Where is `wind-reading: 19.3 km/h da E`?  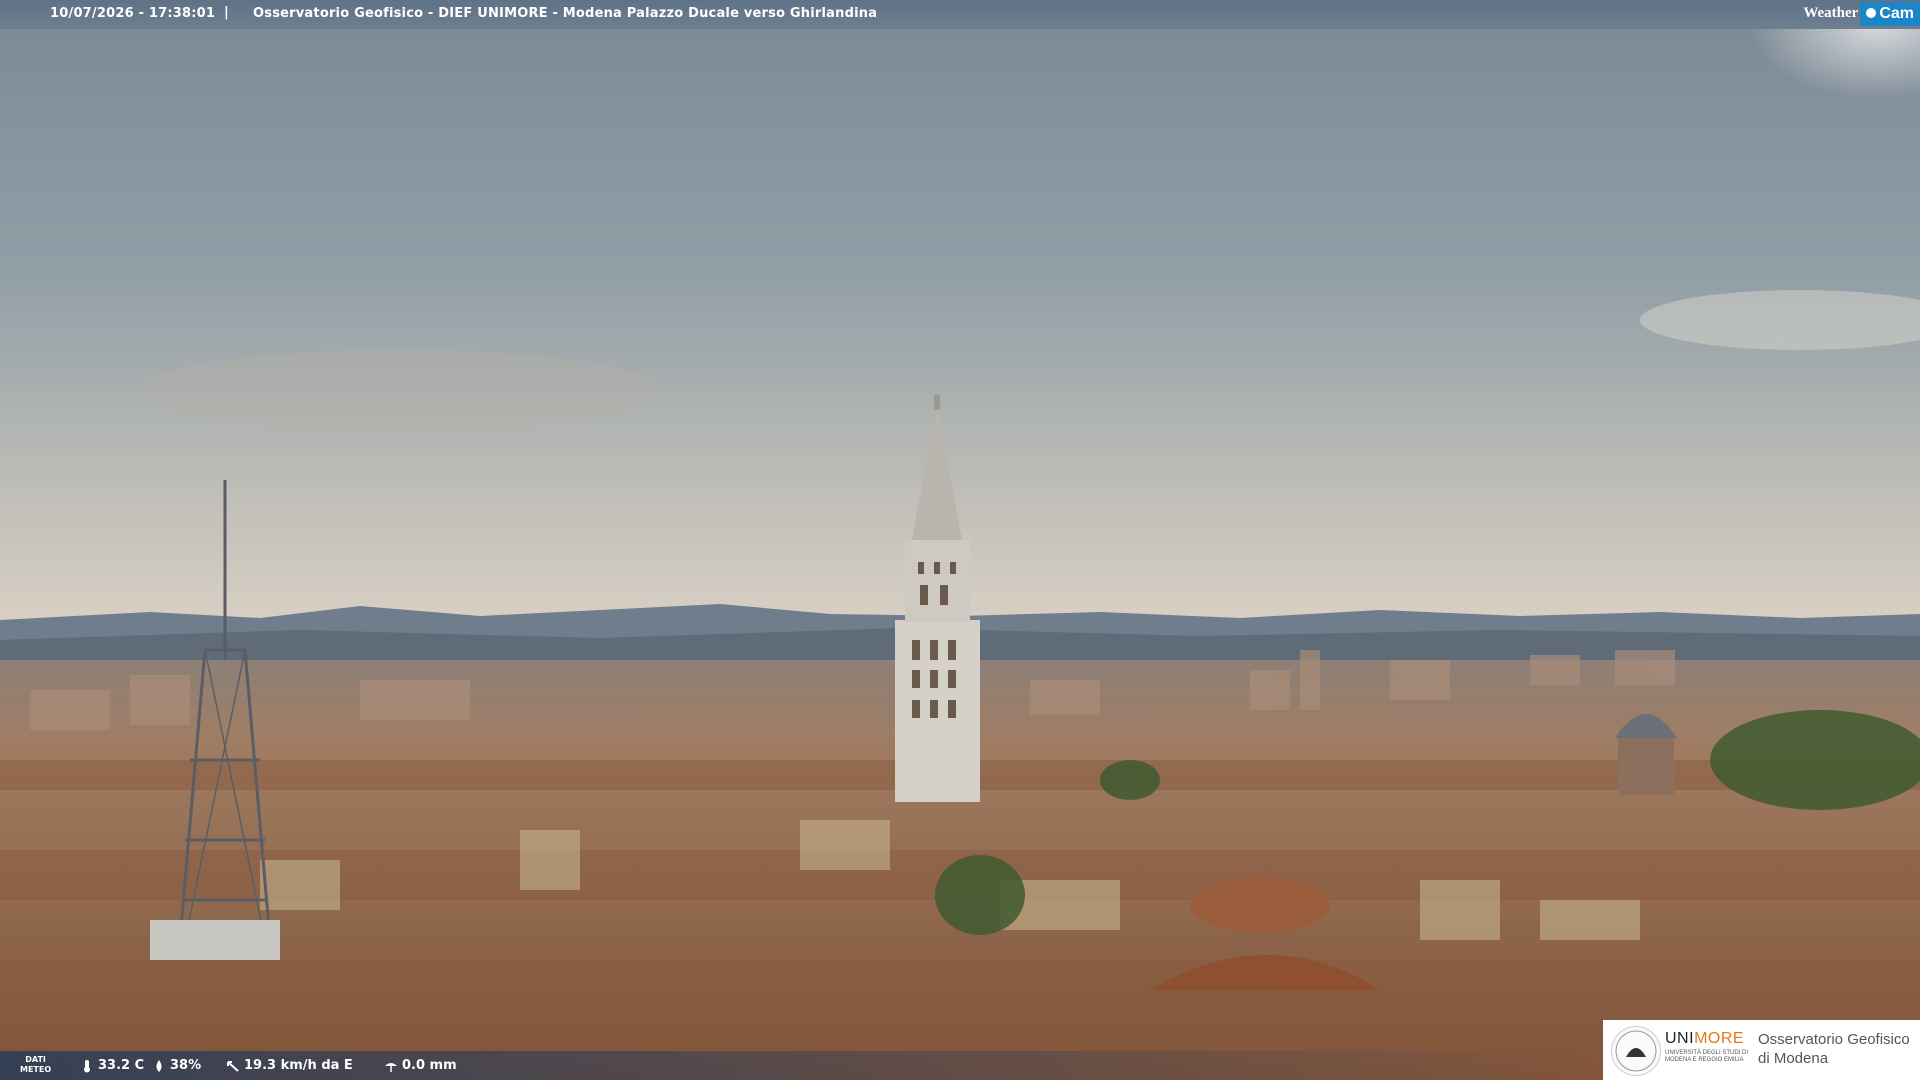
wind-reading: 19.3 km/h da E is located at coordinates (289, 1065).